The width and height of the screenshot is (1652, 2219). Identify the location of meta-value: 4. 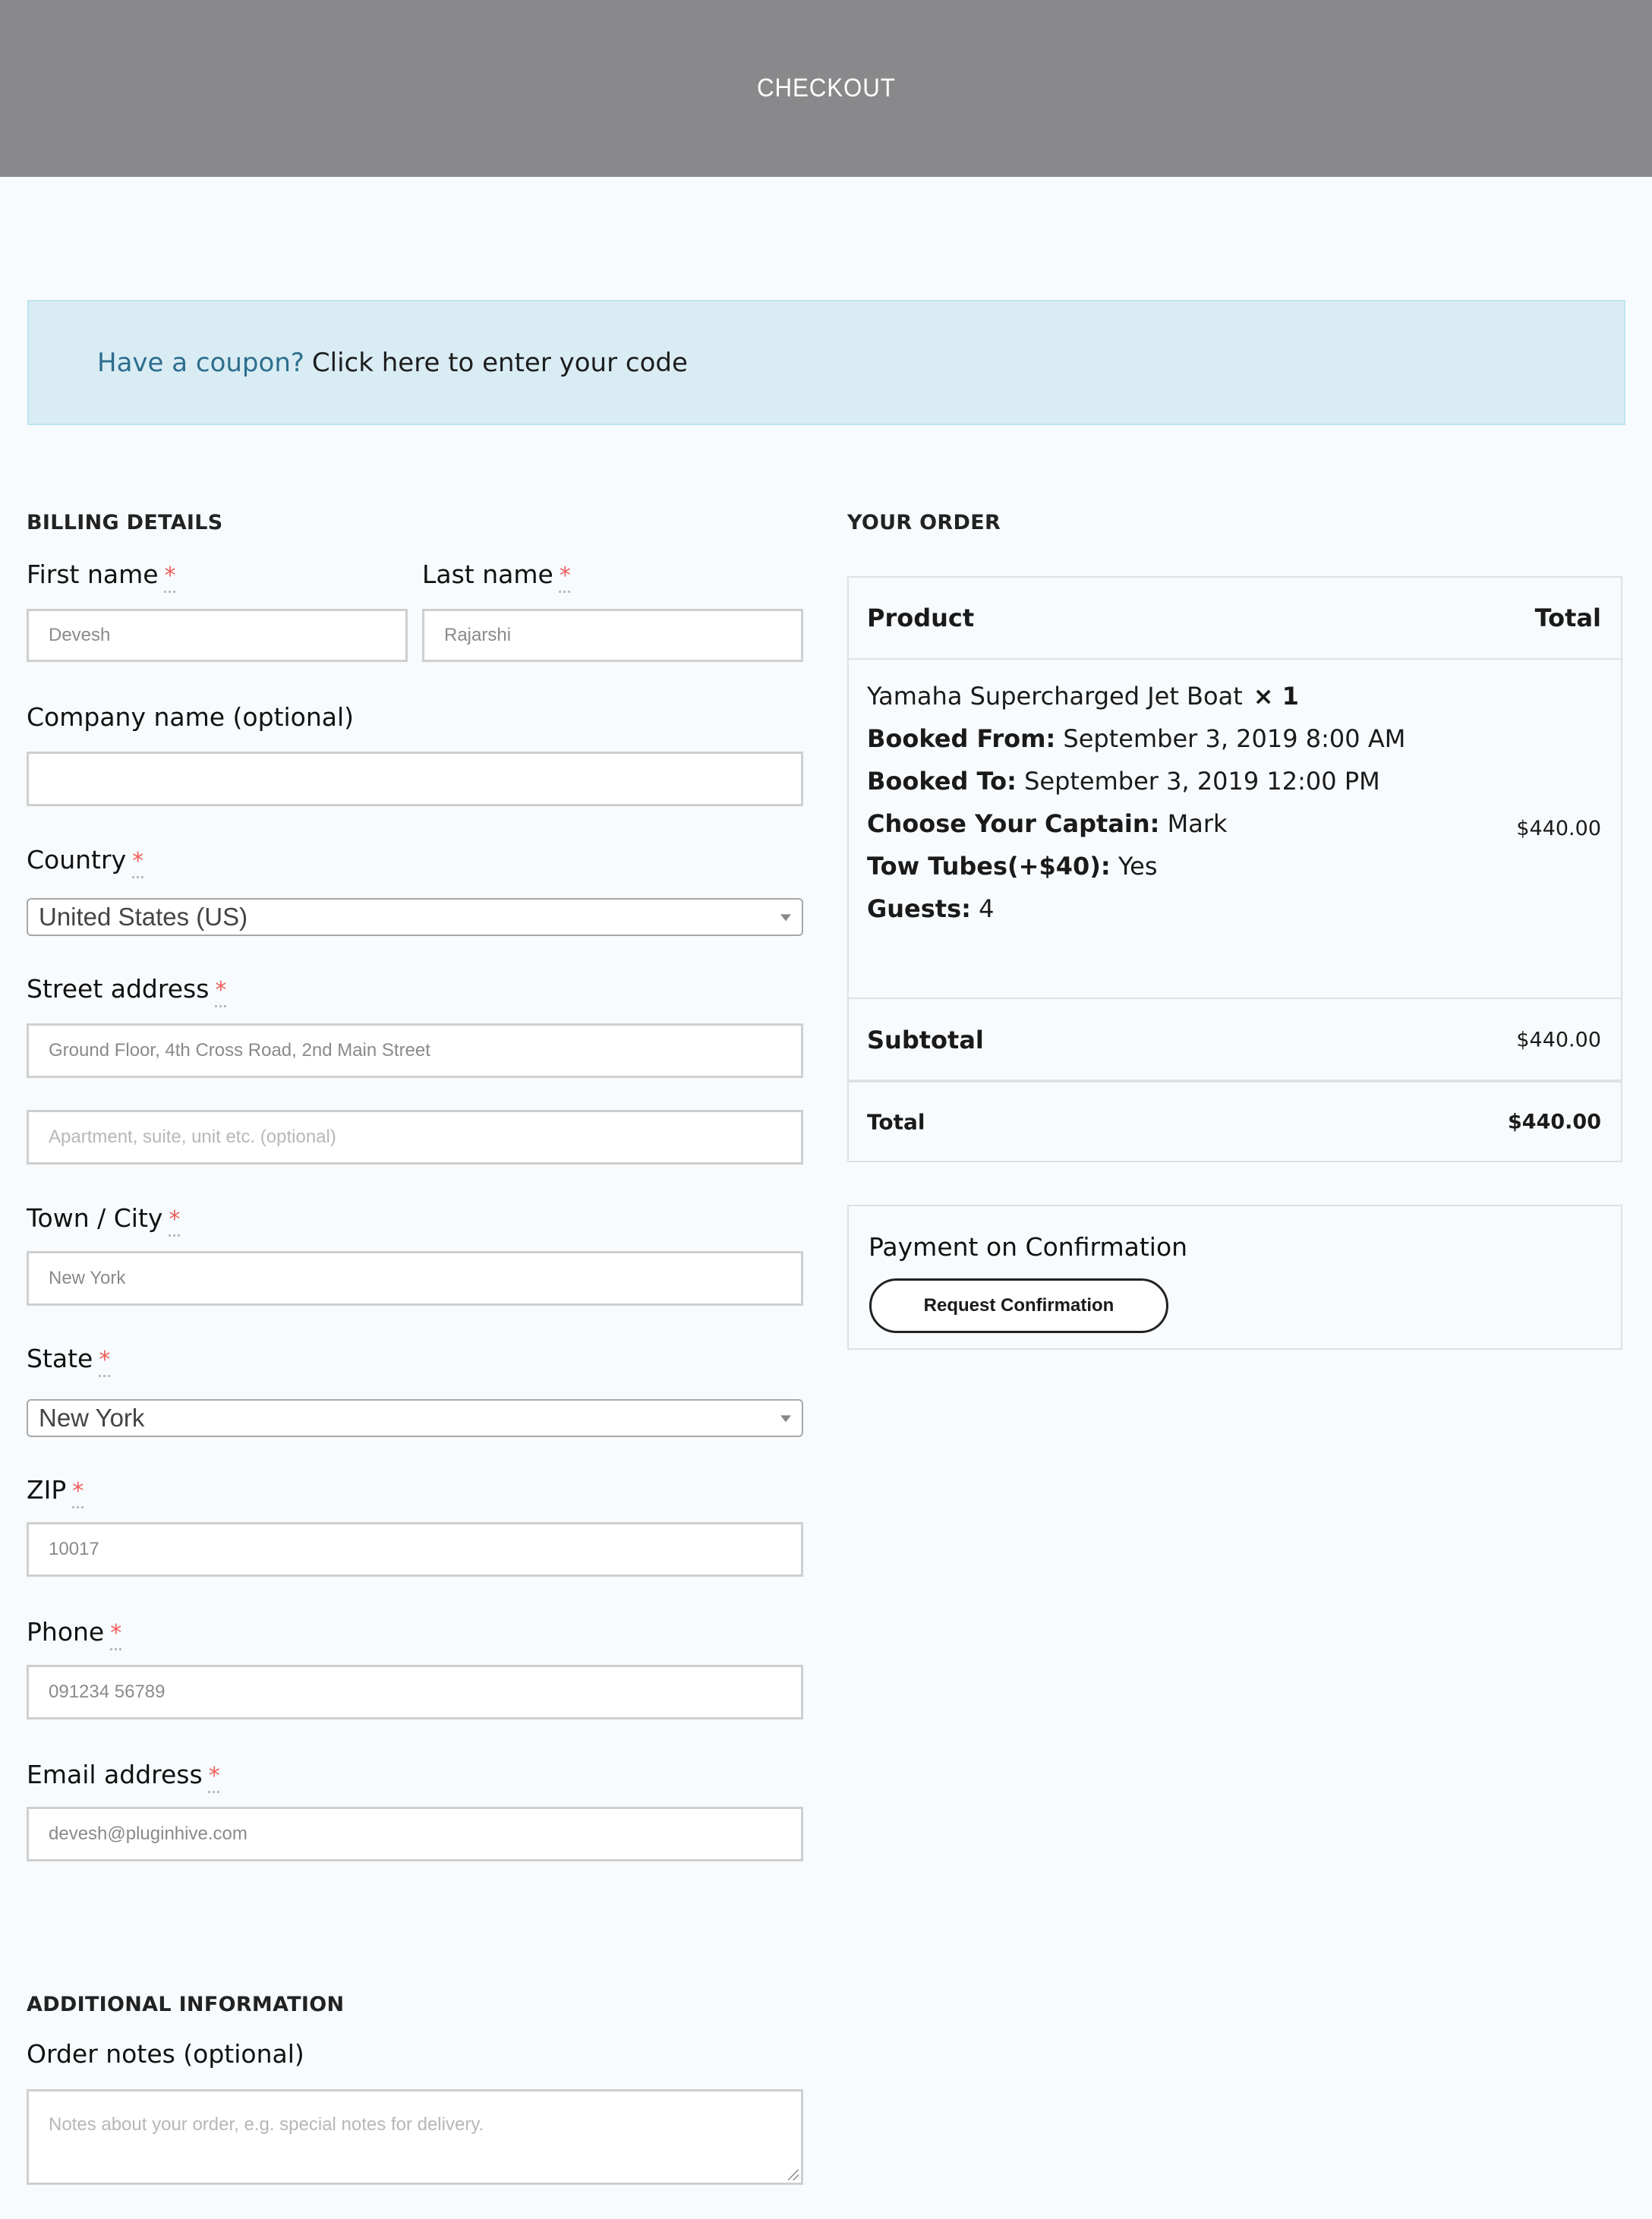
(987, 908).